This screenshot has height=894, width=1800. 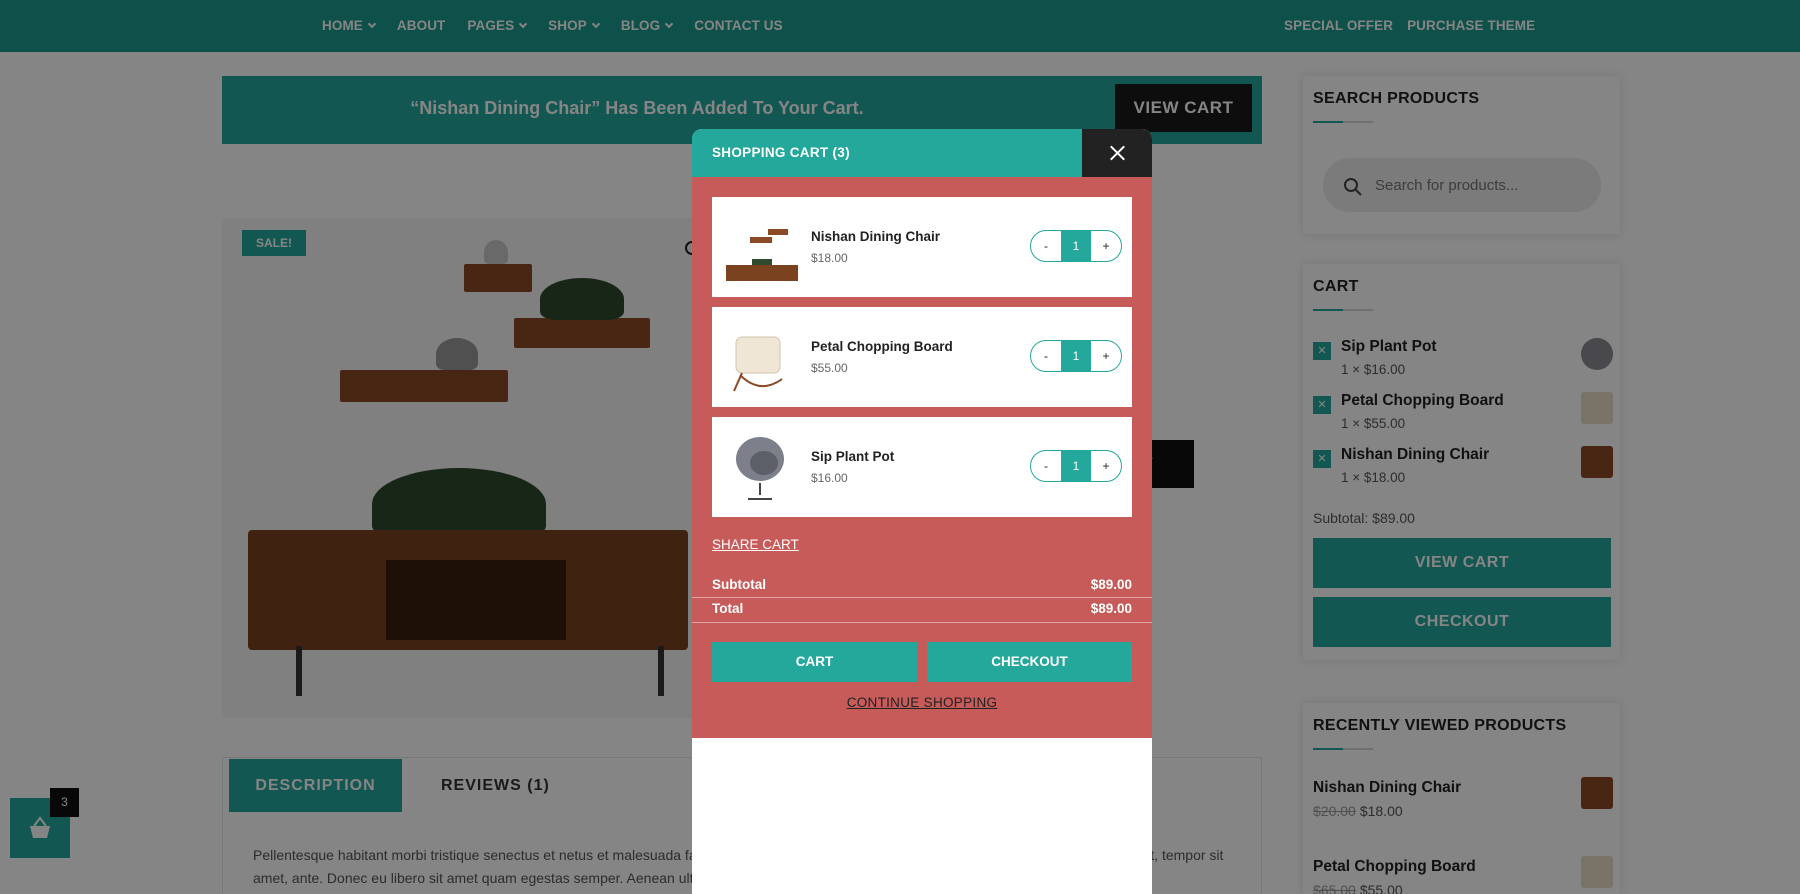 What do you see at coordinates (841, 152) in the screenshot?
I see `modal-cart-count: (3)` at bounding box center [841, 152].